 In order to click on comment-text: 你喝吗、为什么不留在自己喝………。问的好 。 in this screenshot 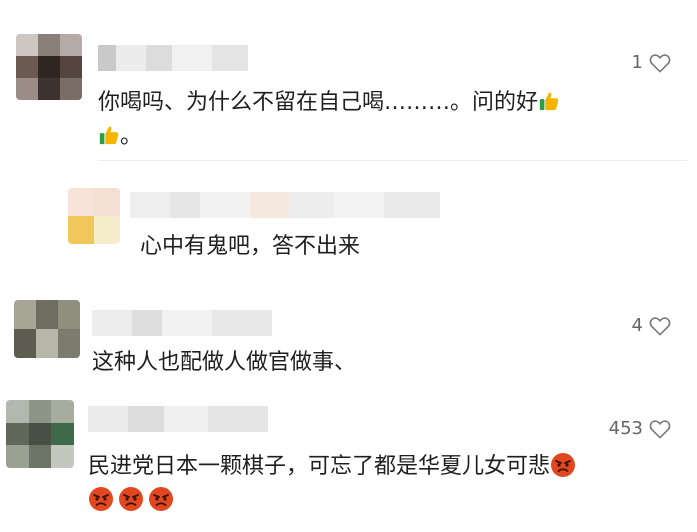, I will do `click(378, 120)`.